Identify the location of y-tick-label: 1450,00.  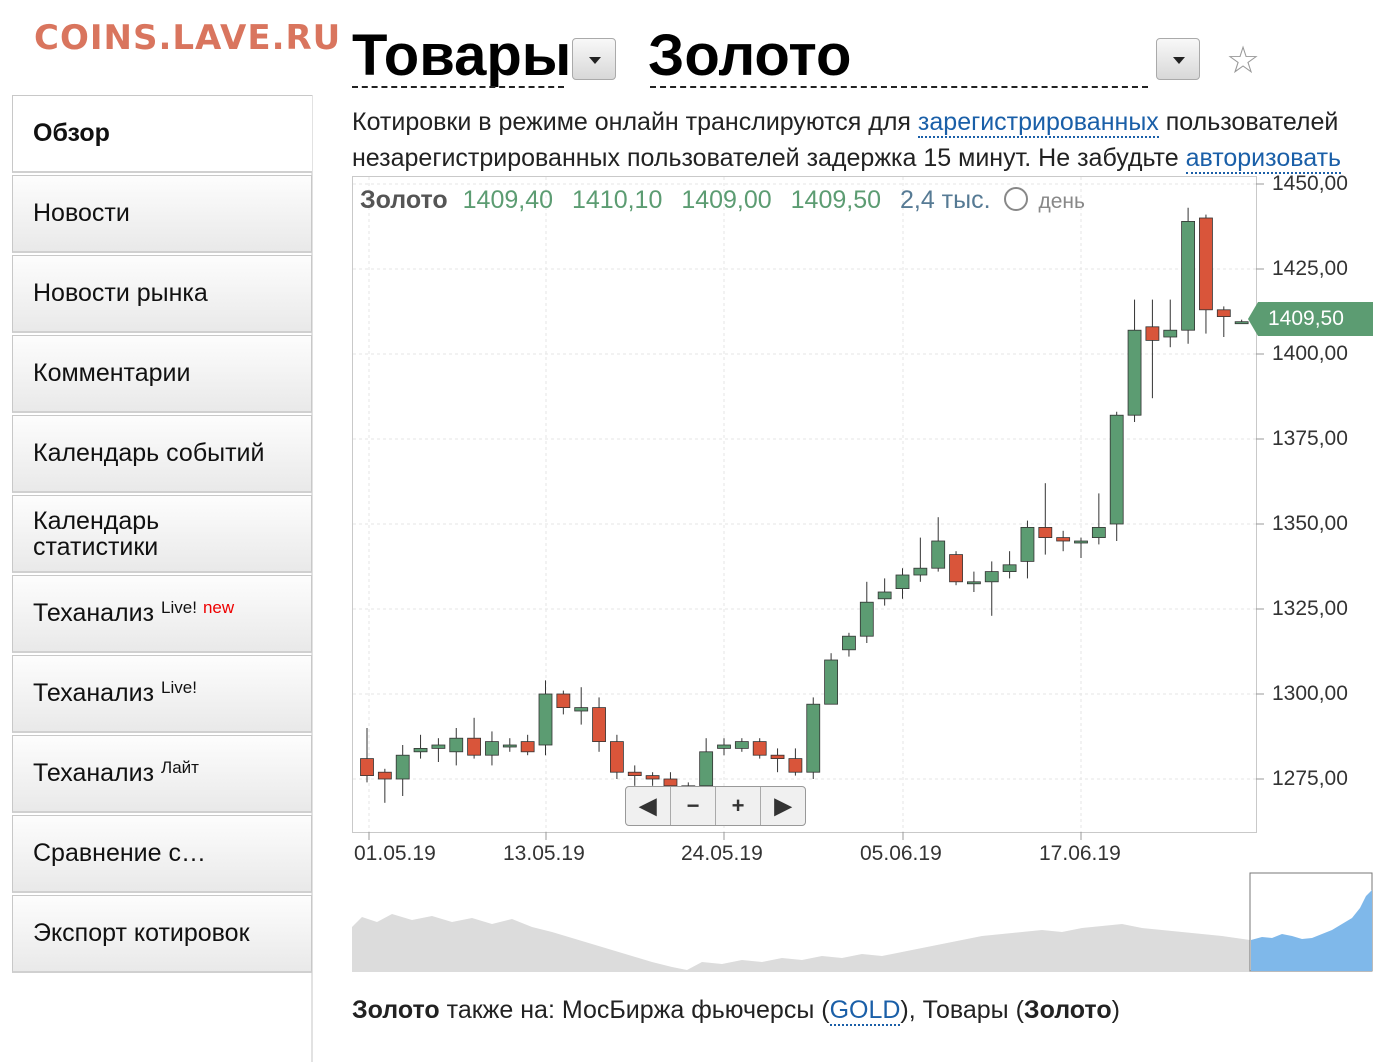
(1310, 183).